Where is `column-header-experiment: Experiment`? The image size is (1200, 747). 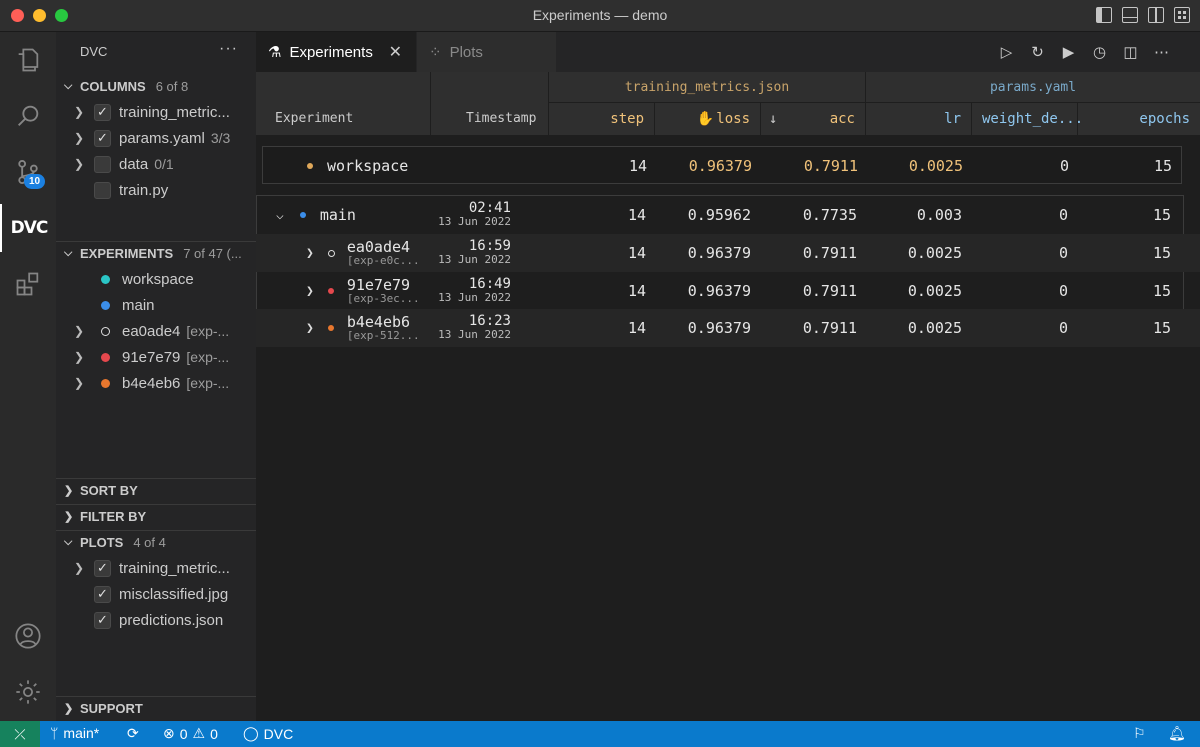 column-header-experiment: Experiment is located at coordinates (314, 118).